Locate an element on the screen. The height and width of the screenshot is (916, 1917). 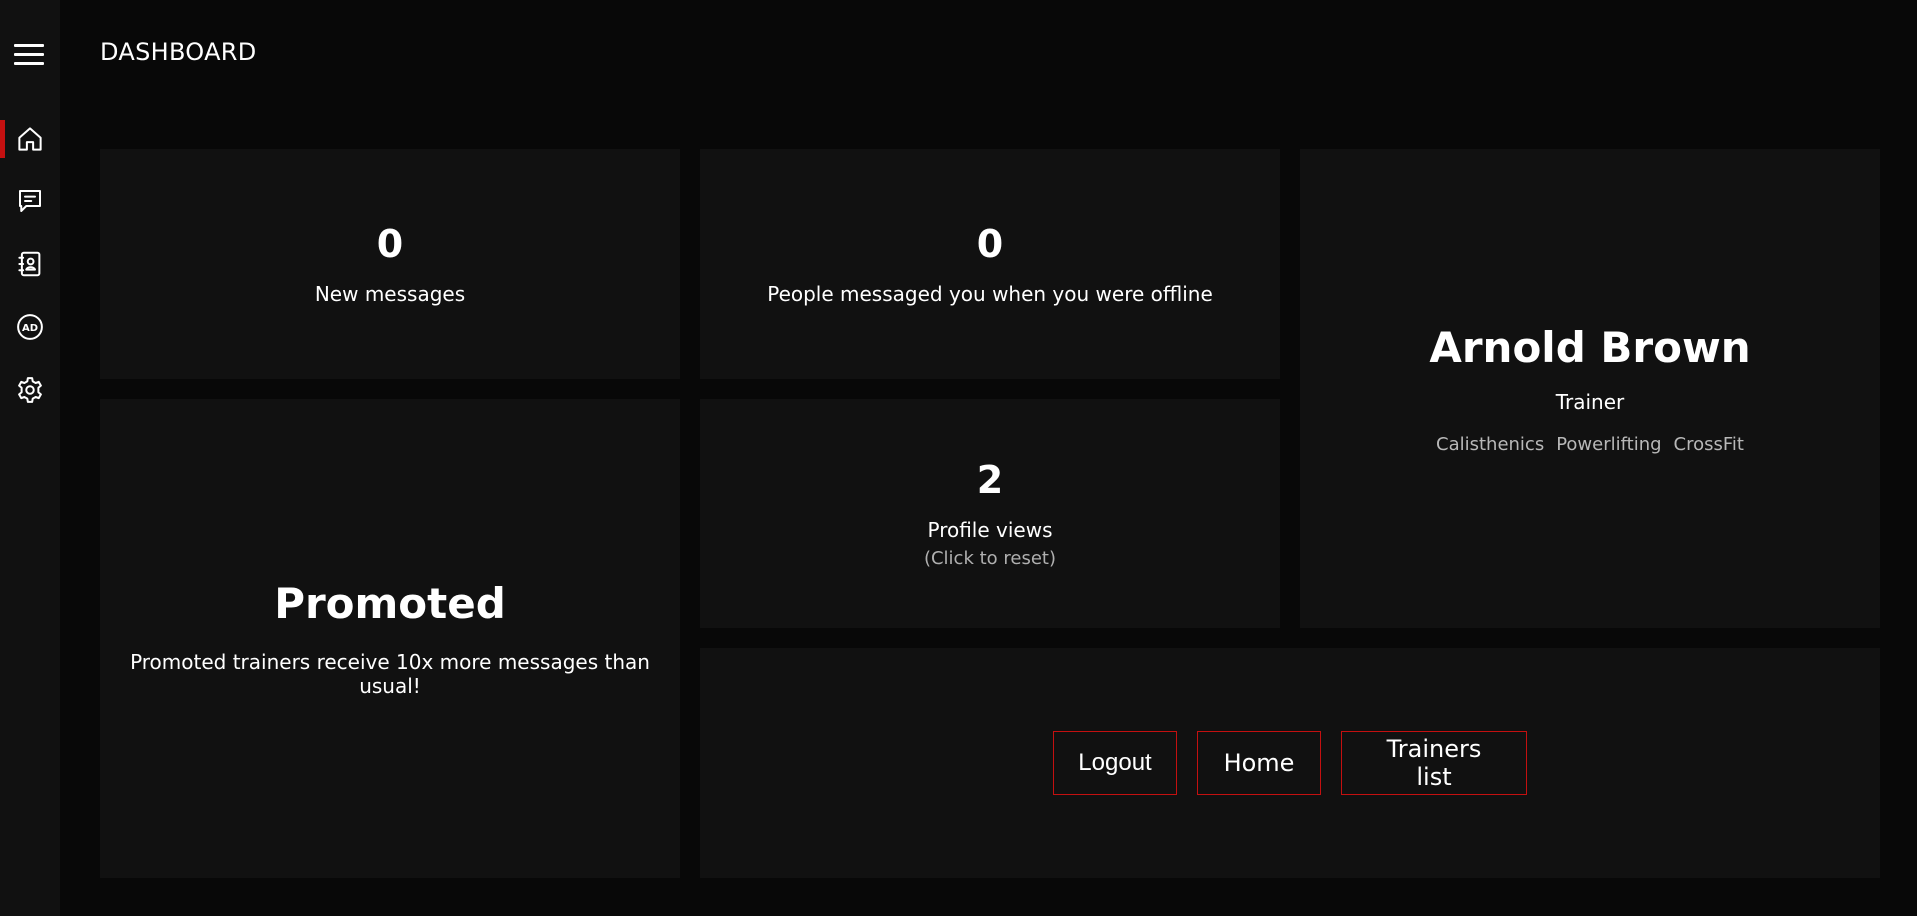
sidebar-item-settings is located at coordinates (30, 390).